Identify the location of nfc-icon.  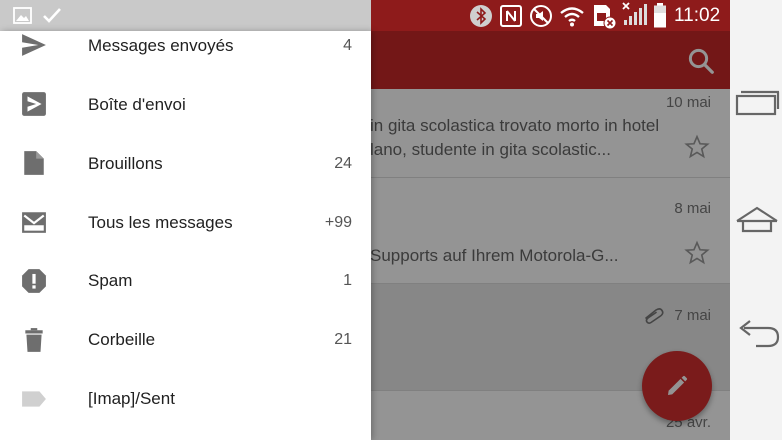
(511, 16).